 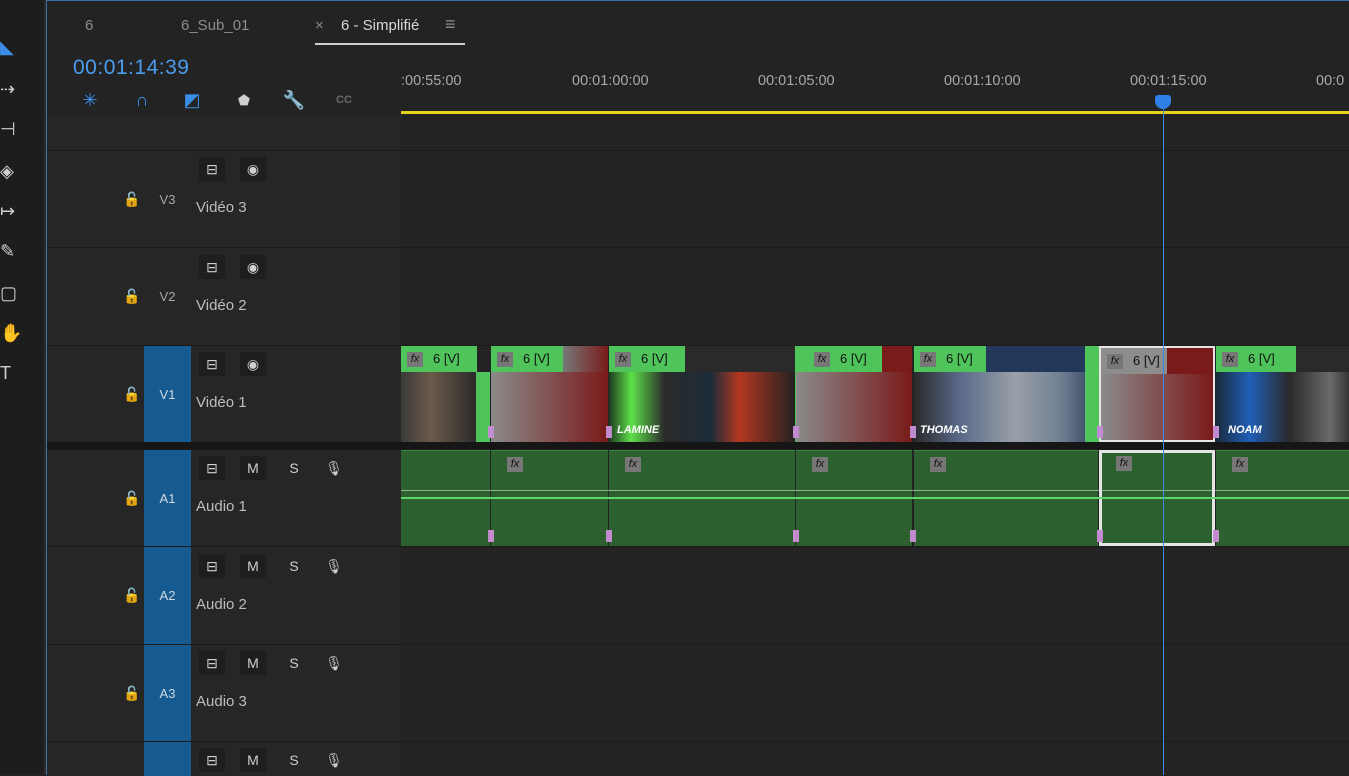 What do you see at coordinates (244, 100) in the screenshot?
I see `add-marker-icon: ⬟` at bounding box center [244, 100].